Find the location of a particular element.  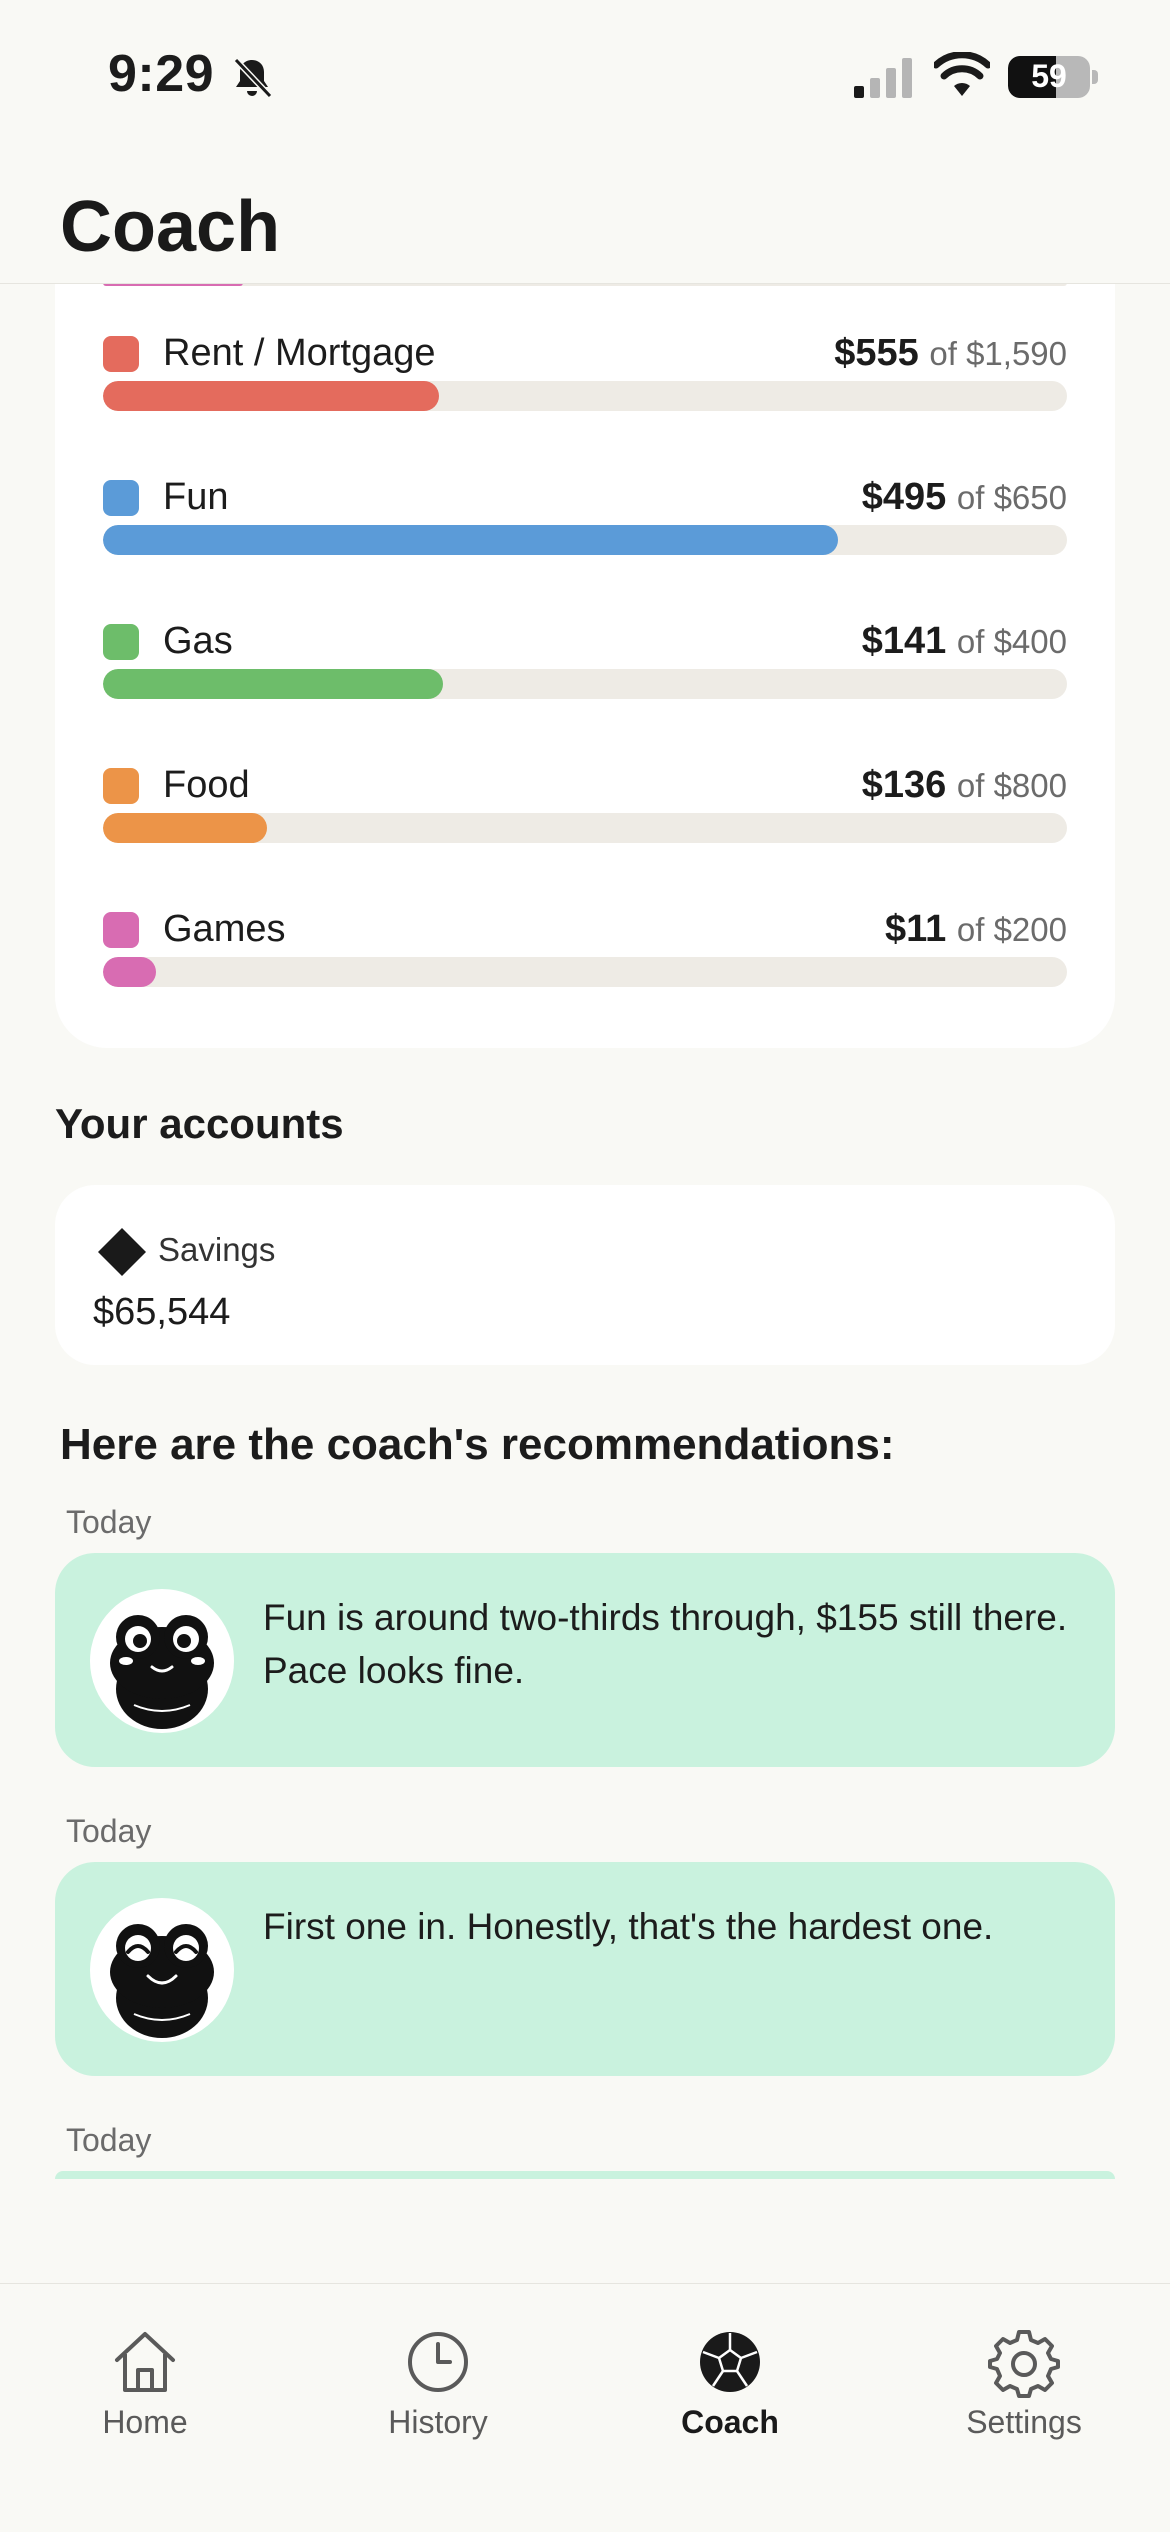

bell-slash-icon is located at coordinates (253, 78).